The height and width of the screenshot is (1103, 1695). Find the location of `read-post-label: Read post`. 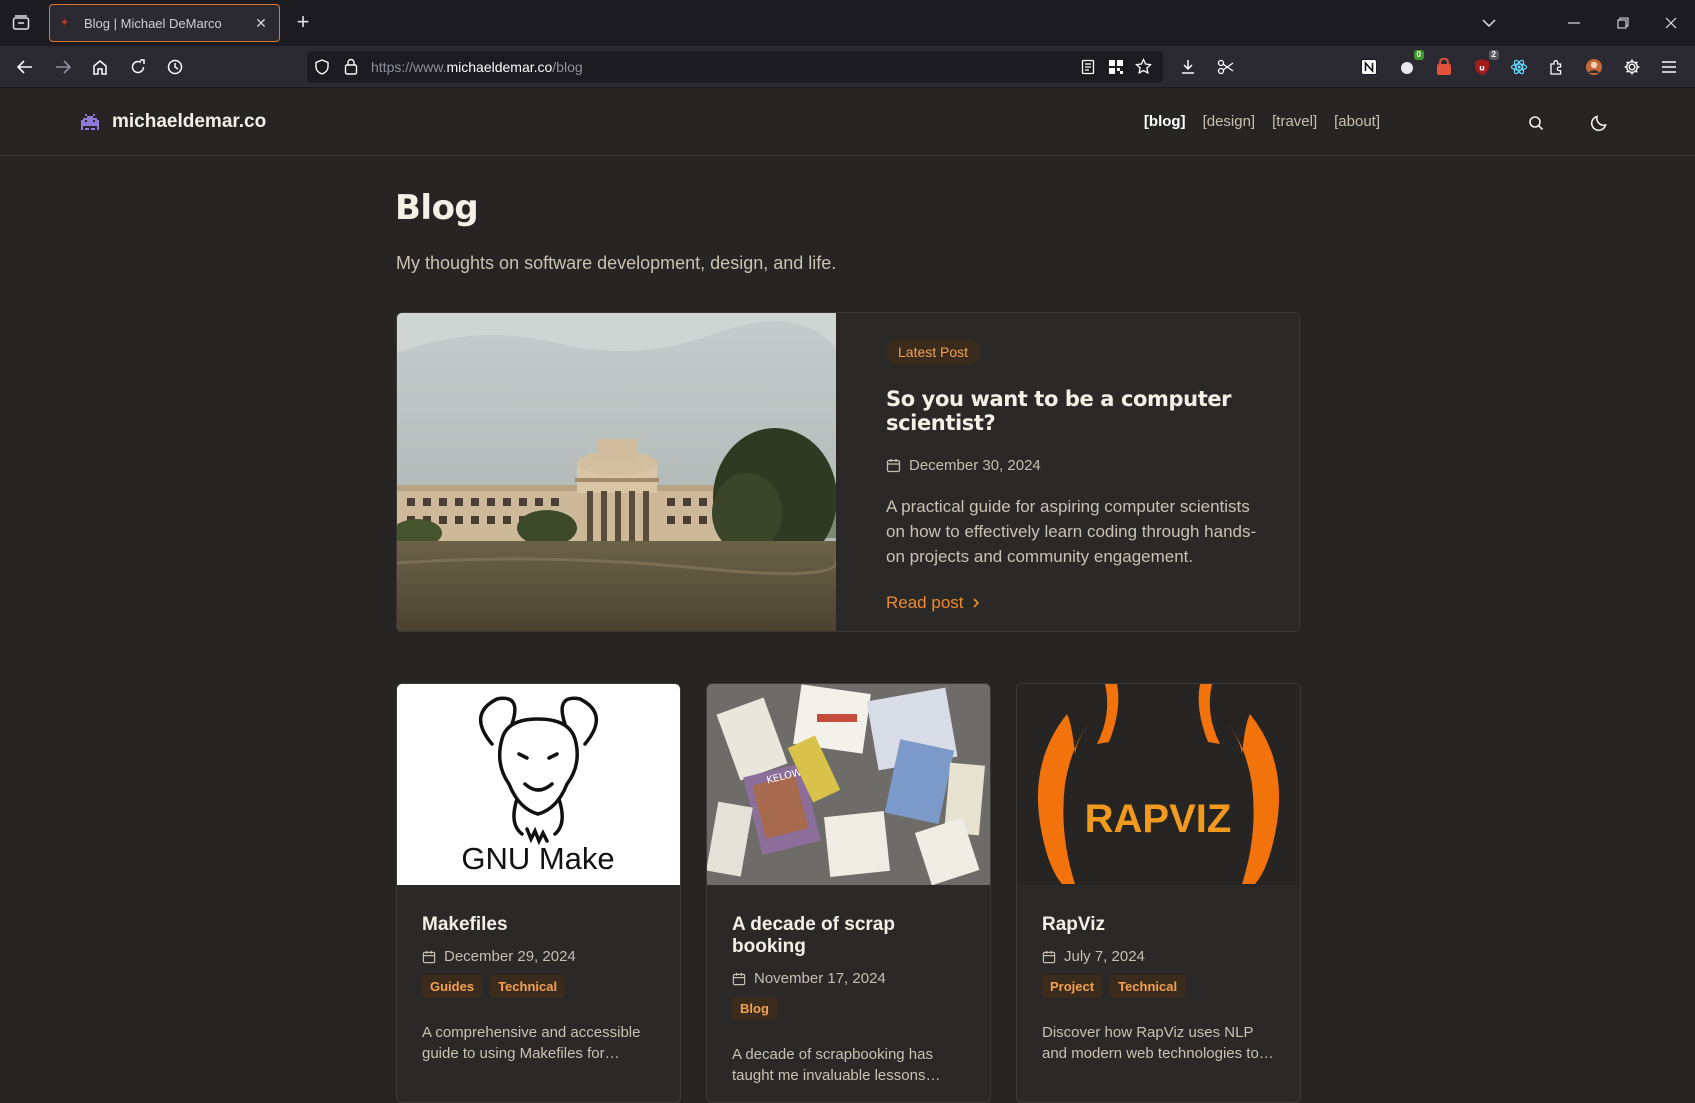

read-post-label: Read post is located at coordinates (925, 602).